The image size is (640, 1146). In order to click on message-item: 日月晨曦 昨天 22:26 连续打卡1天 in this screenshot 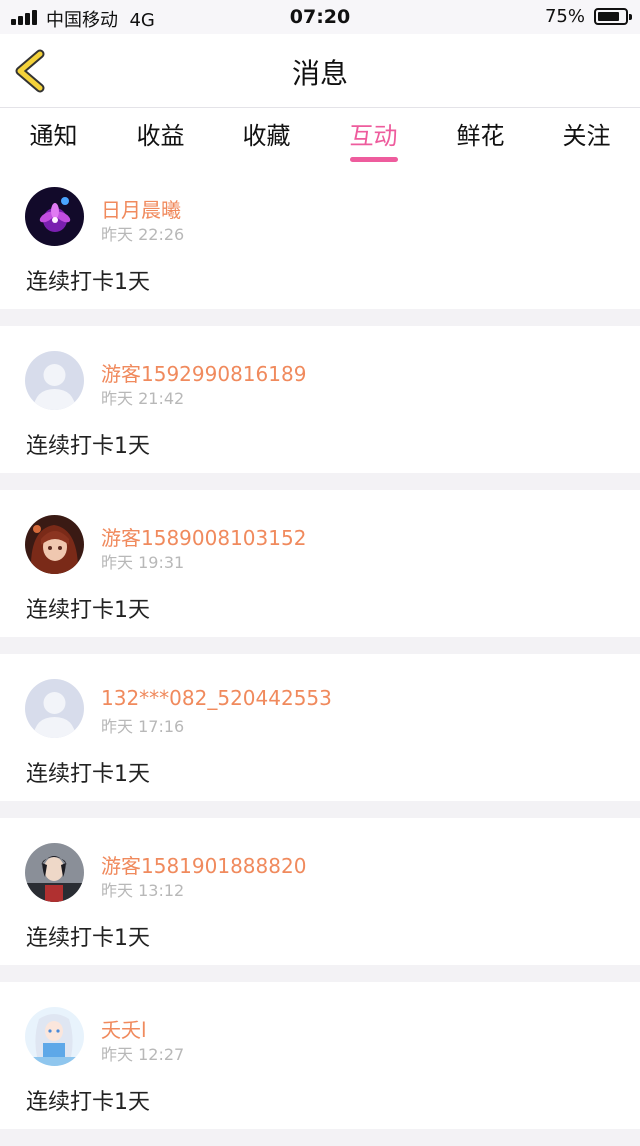, I will do `click(320, 235)`.